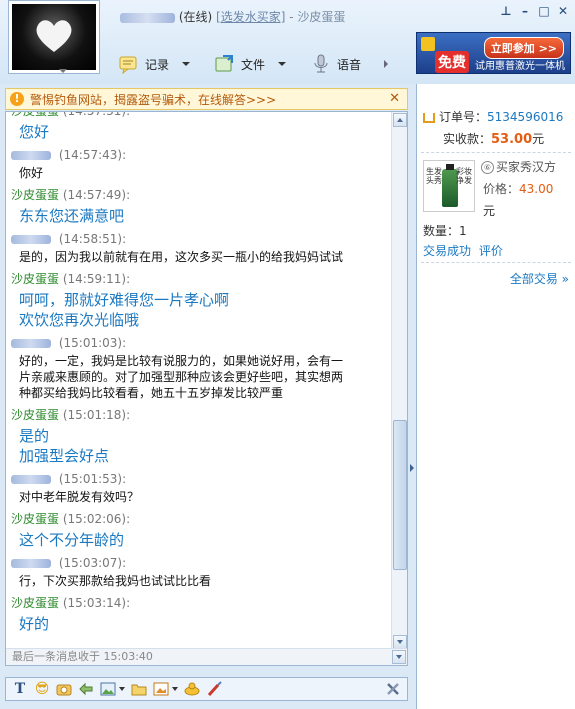 This screenshot has width=575, height=709. What do you see at coordinates (86, 689) in the screenshot?
I see `recall-icon` at bounding box center [86, 689].